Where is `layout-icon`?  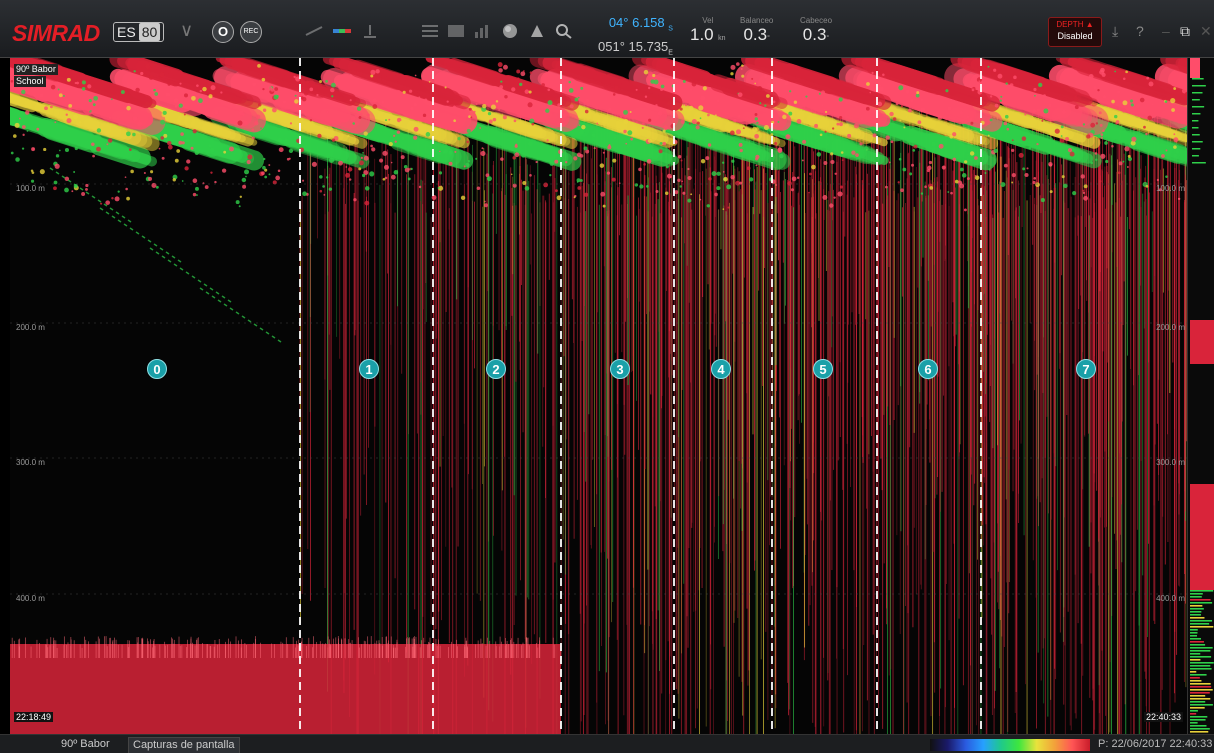
layout-icon is located at coordinates (456, 31).